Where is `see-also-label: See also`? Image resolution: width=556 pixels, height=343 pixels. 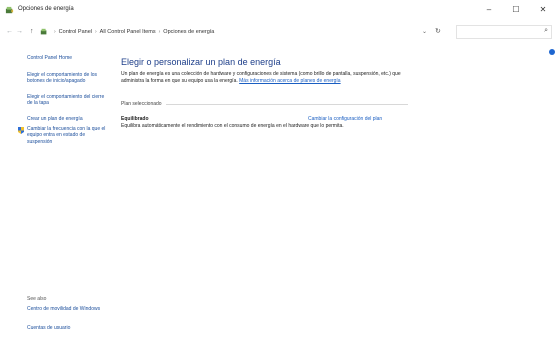
see-also-label: See also is located at coordinates (37, 299).